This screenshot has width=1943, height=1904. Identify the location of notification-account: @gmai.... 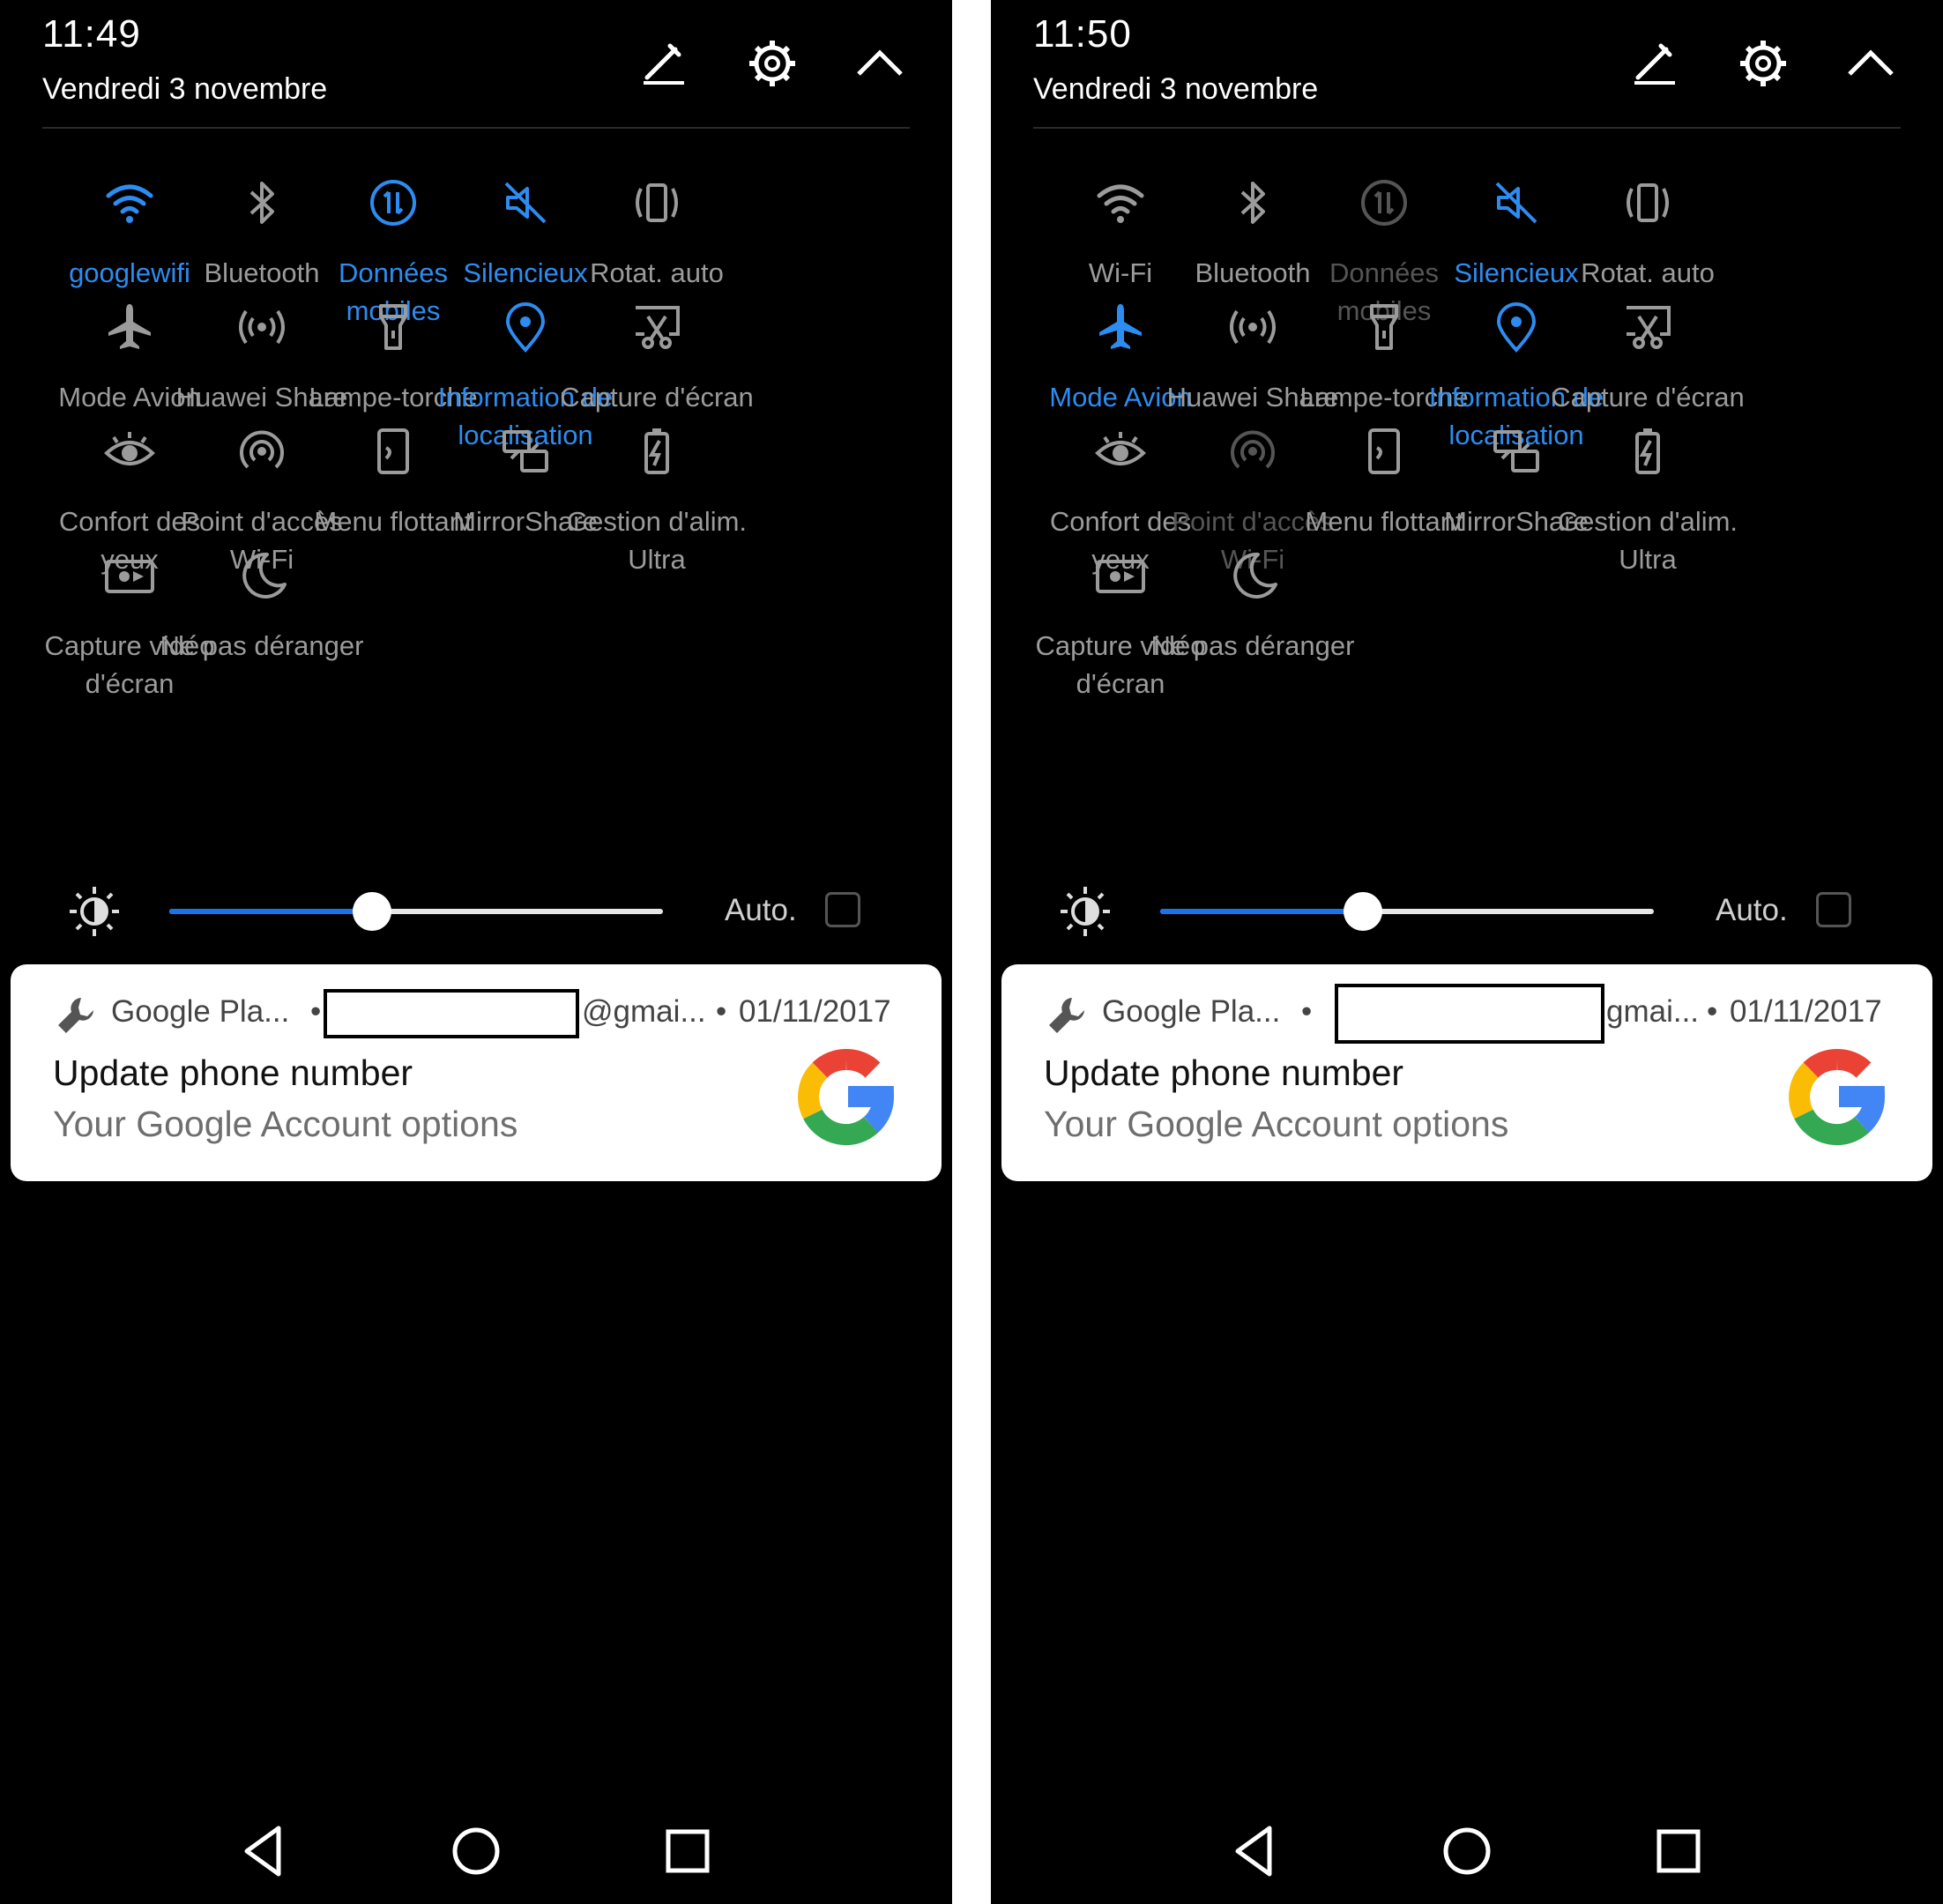
(644, 1012).